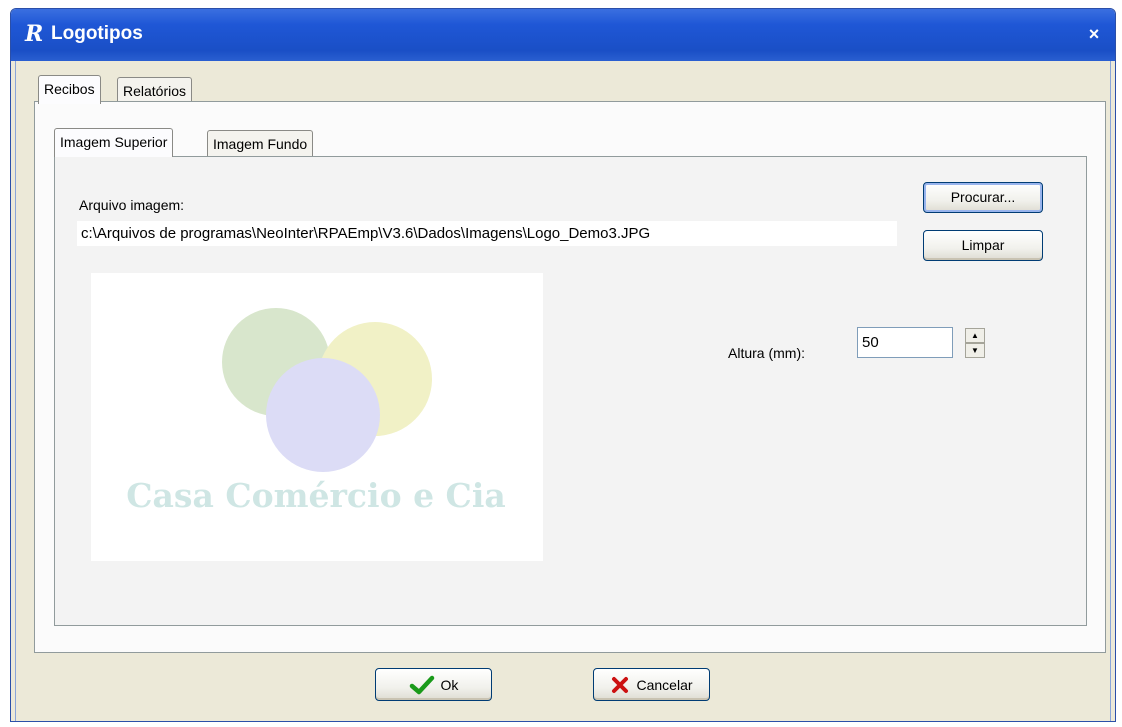  I want to click on close-button: ×, so click(1094, 34).